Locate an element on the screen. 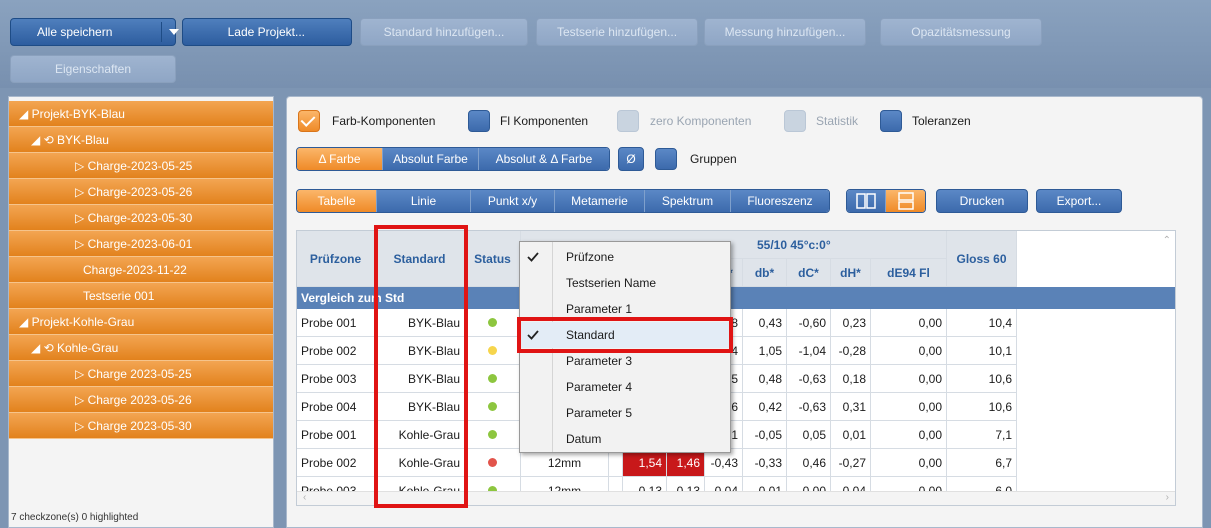 The image size is (1211, 528). tree-item-charge-2023-05-25-b: ▷ Charge 2023-05-25 is located at coordinates (141, 374).